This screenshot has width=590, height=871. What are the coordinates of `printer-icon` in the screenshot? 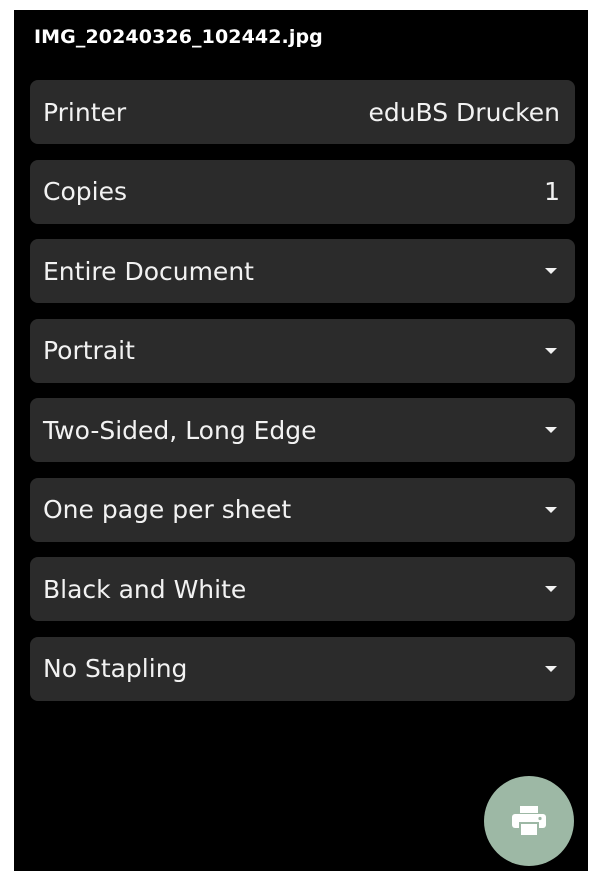 It's located at (529, 821).